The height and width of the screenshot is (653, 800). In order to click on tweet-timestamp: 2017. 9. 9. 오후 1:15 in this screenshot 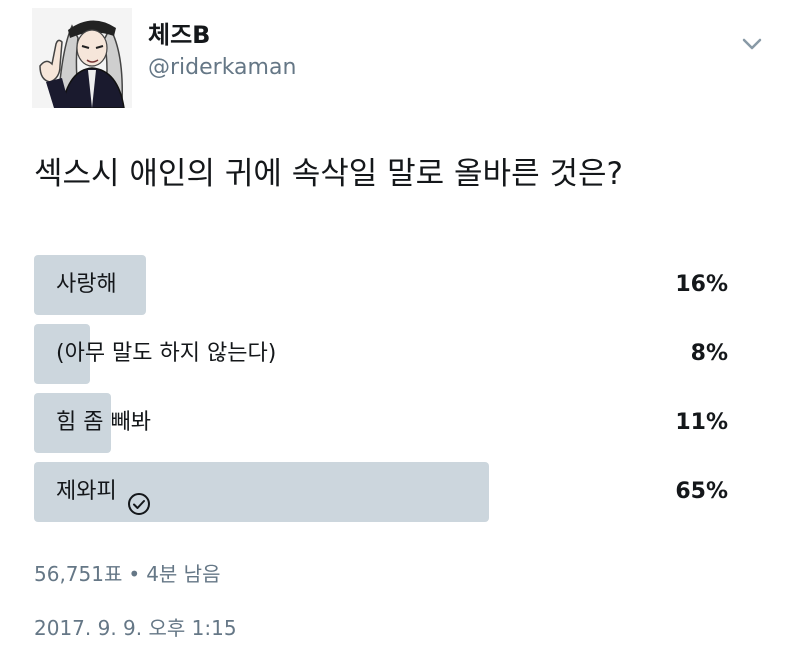, I will do `click(135, 626)`.